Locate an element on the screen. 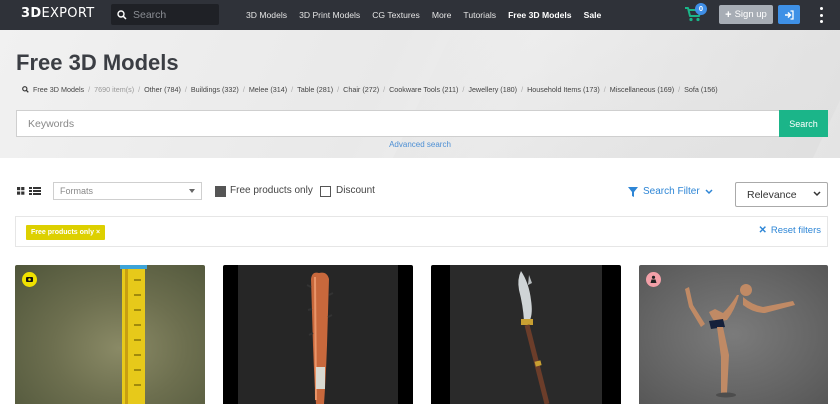 The height and width of the screenshot is (404, 840). page-title: Free 3D Models is located at coordinates (97, 62).